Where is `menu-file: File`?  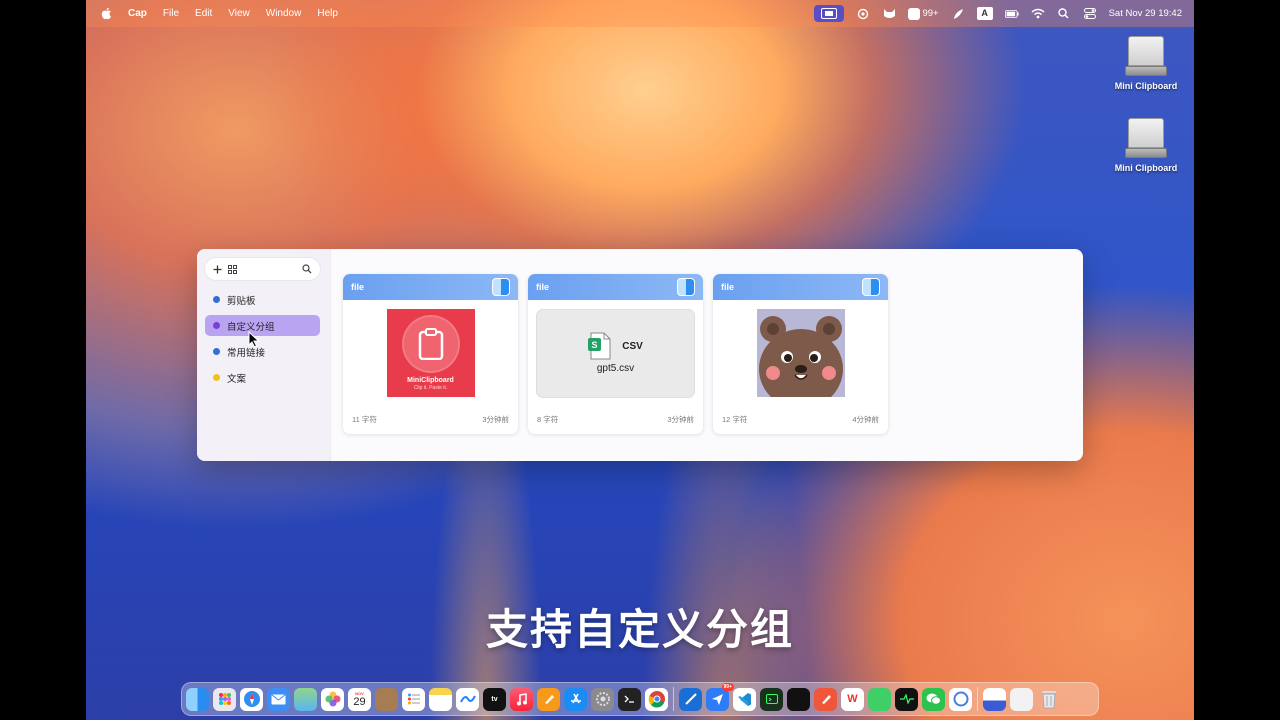 menu-file: File is located at coordinates (171, 13).